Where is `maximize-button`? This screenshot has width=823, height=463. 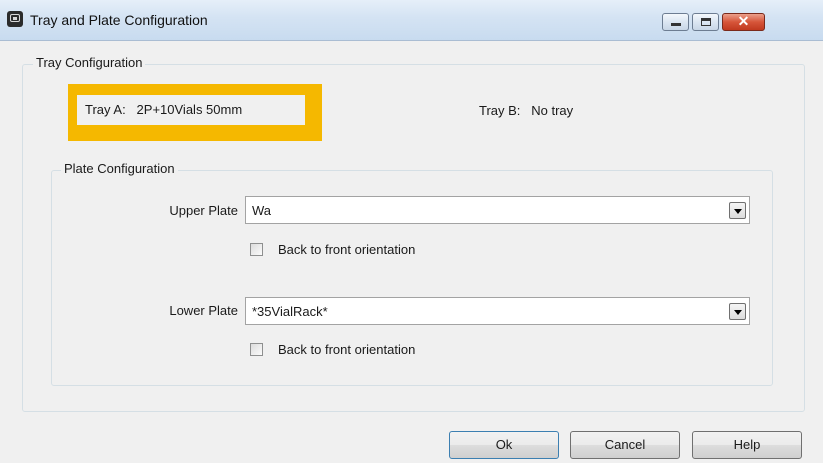
maximize-button is located at coordinates (705, 22).